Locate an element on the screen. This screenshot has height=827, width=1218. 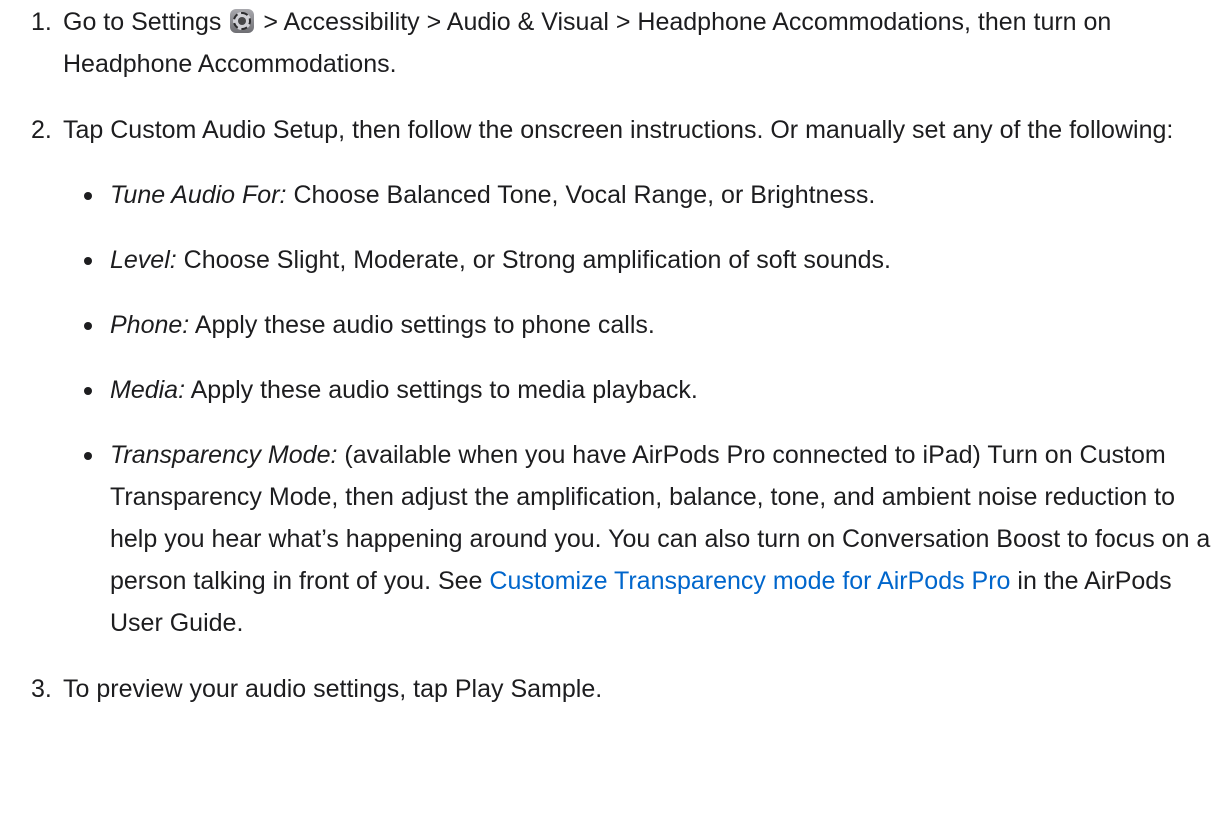
option-term: Level: is located at coordinates (143, 260).